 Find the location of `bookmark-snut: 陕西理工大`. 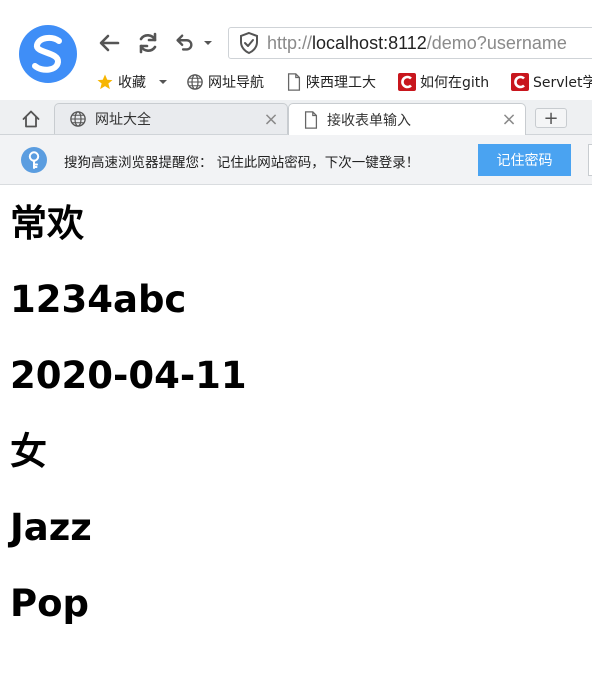

bookmark-snut: 陕西理工大 is located at coordinates (331, 82).